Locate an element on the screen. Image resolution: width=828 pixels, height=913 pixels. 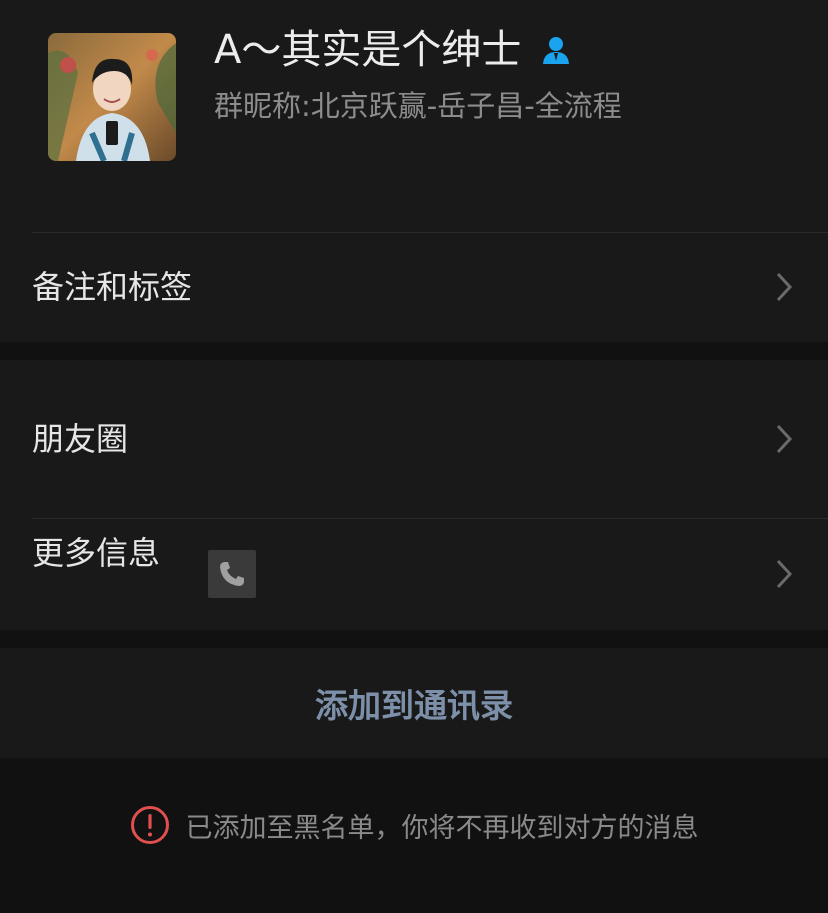
blacklist-notice: 已添加至黑名单，你将不再收到对方的消息 is located at coordinates (414, 825).